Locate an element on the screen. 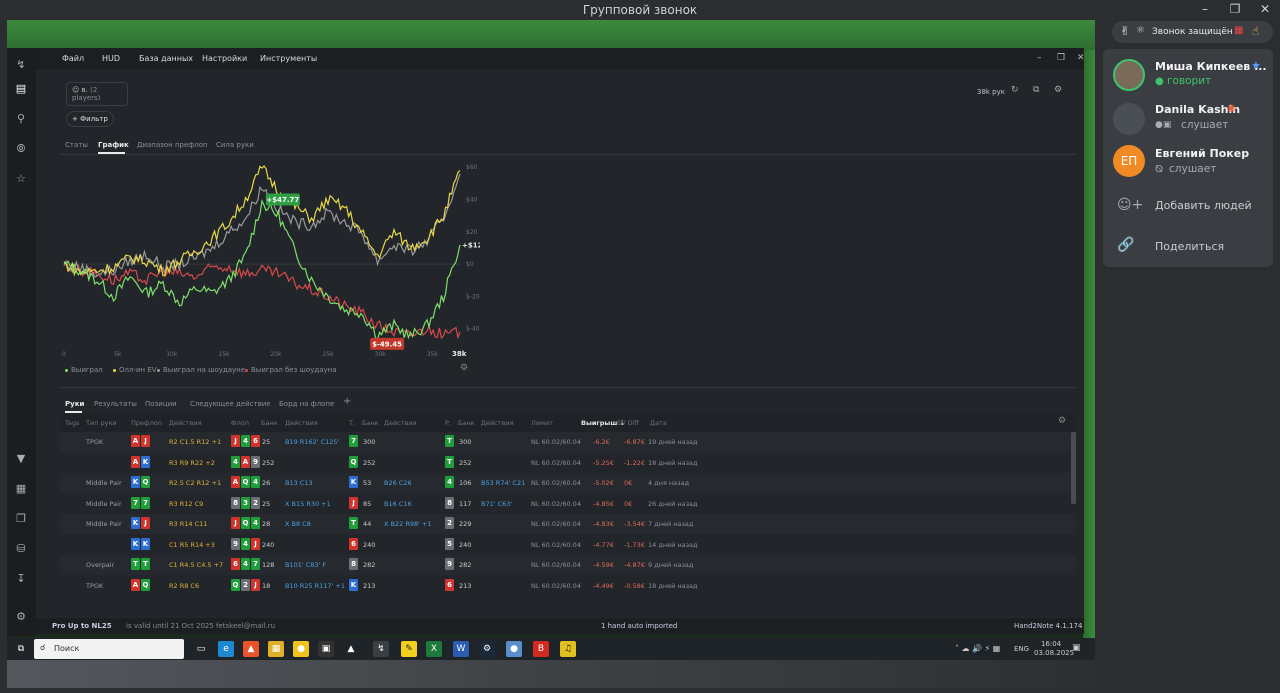 The image size is (1280, 693). col-river-bank: Банк is located at coordinates (466, 423).